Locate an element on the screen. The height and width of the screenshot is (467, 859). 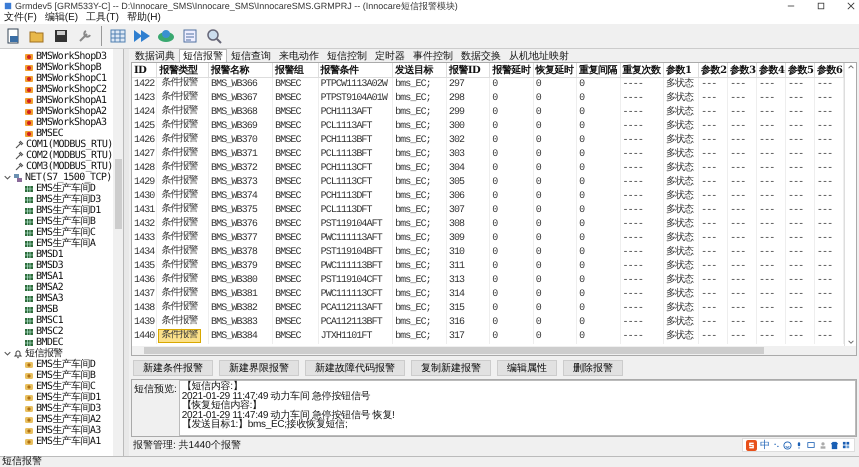
column-header: ID is located at coordinates (144, 70).